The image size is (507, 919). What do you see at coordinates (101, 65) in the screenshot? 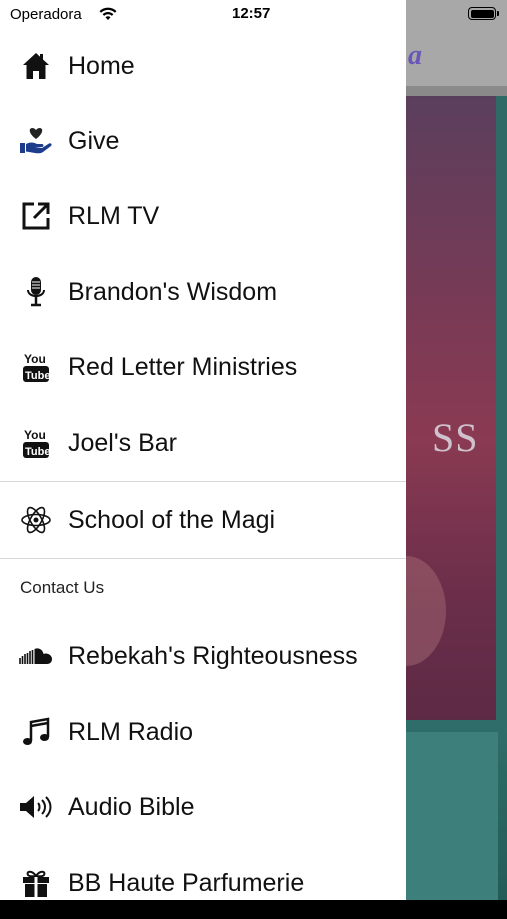
I see `drawer-item-label: Home` at bounding box center [101, 65].